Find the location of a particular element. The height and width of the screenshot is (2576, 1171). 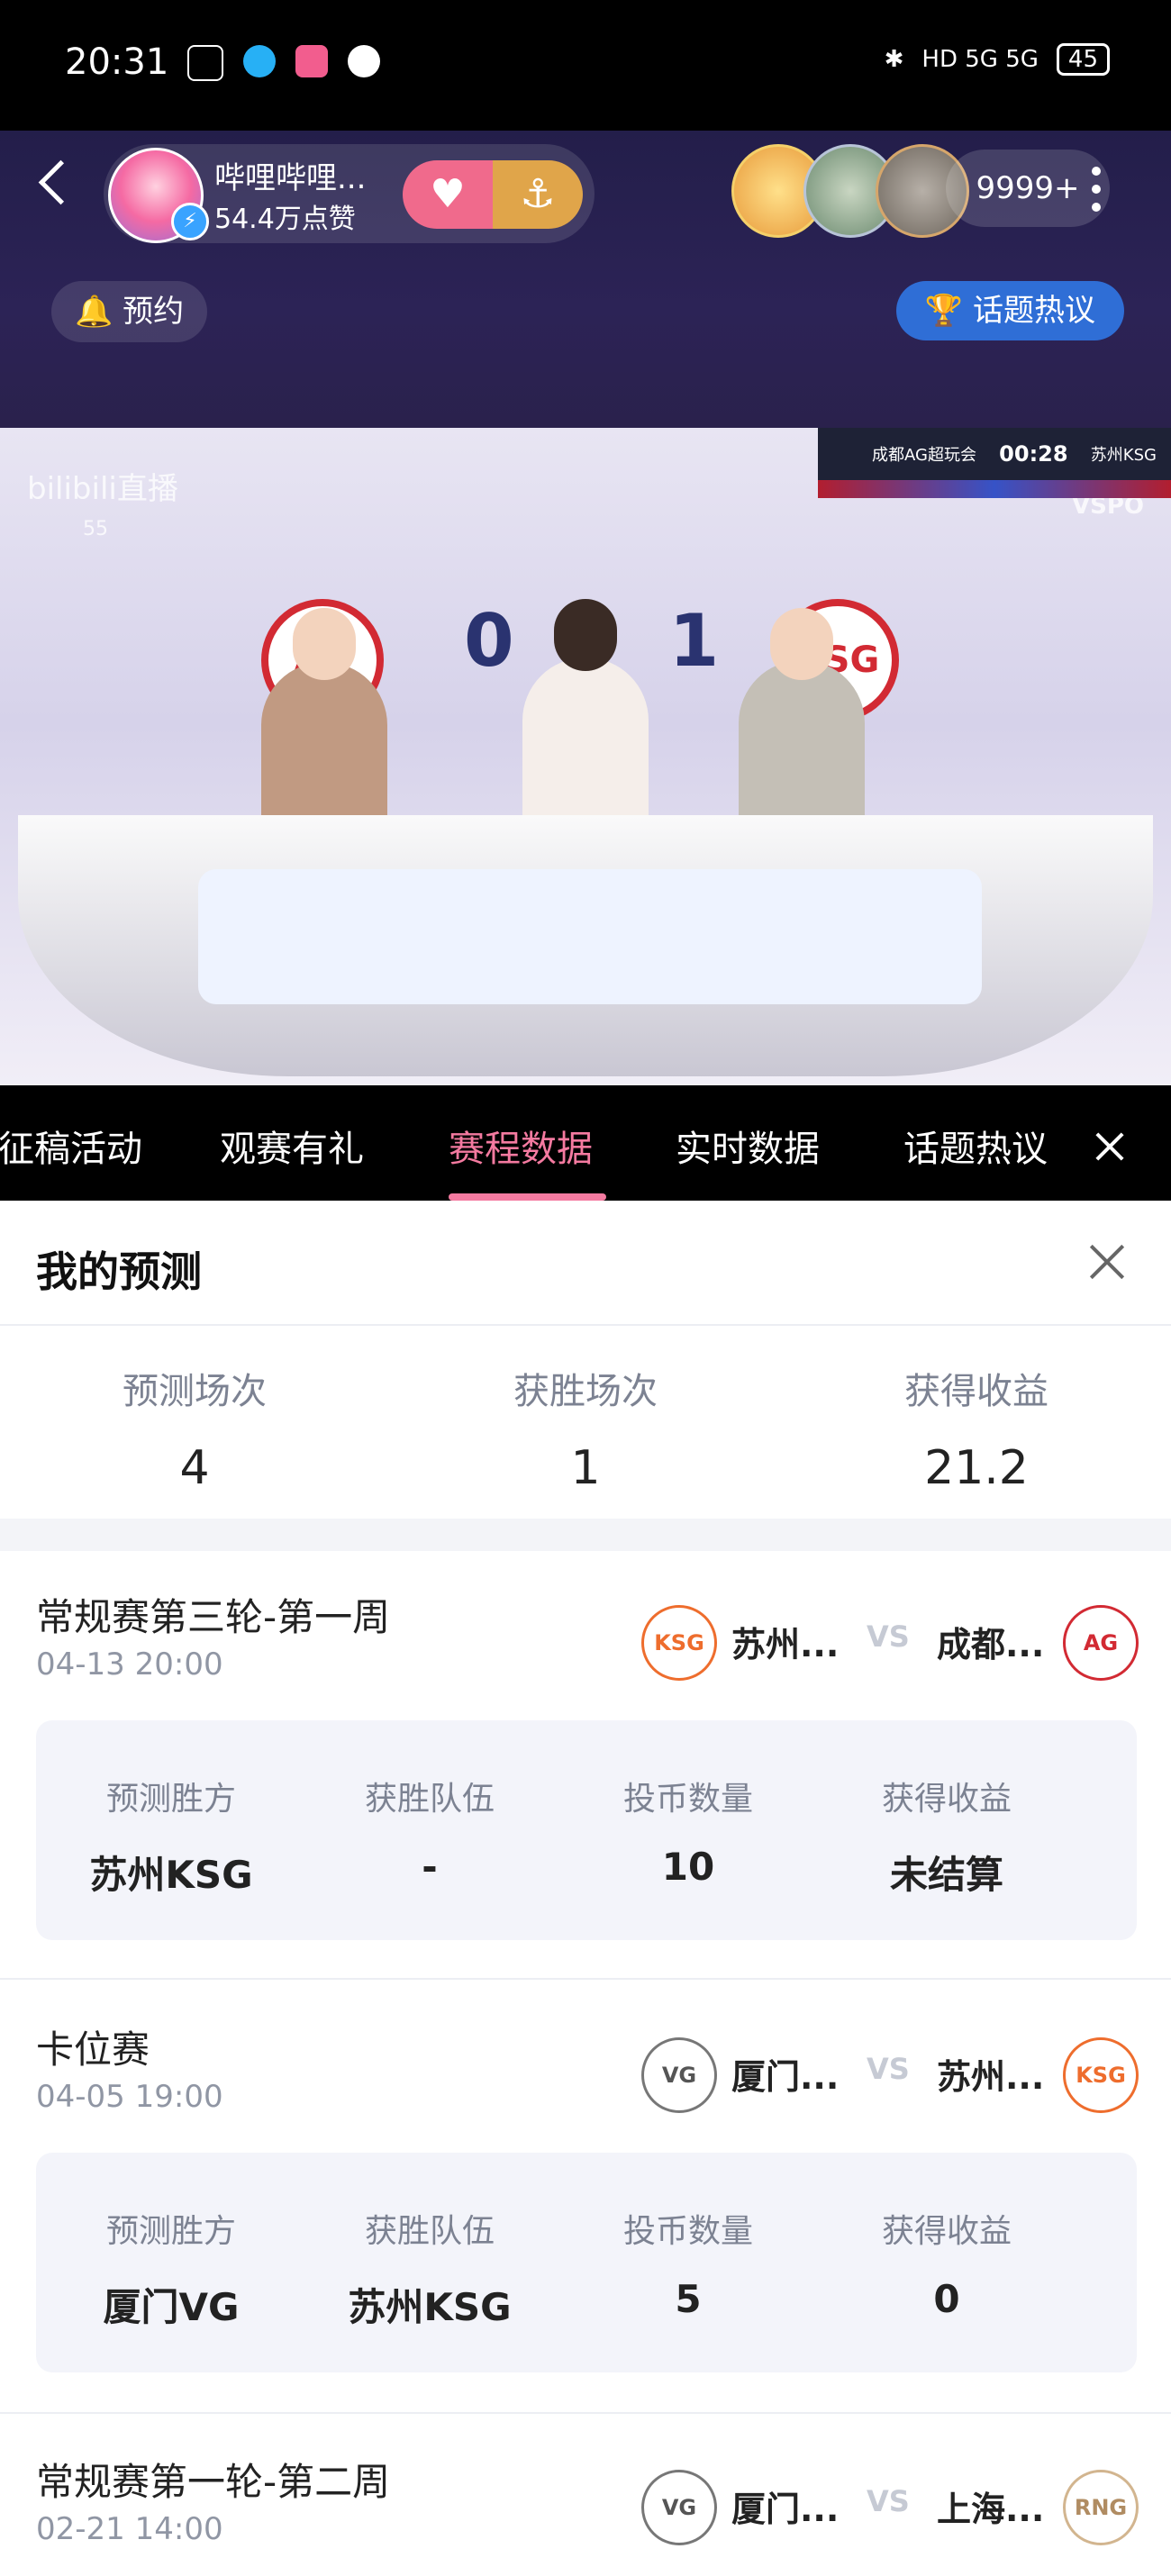

bilibili-live-watermark: bilibili直播 is located at coordinates (102, 489).